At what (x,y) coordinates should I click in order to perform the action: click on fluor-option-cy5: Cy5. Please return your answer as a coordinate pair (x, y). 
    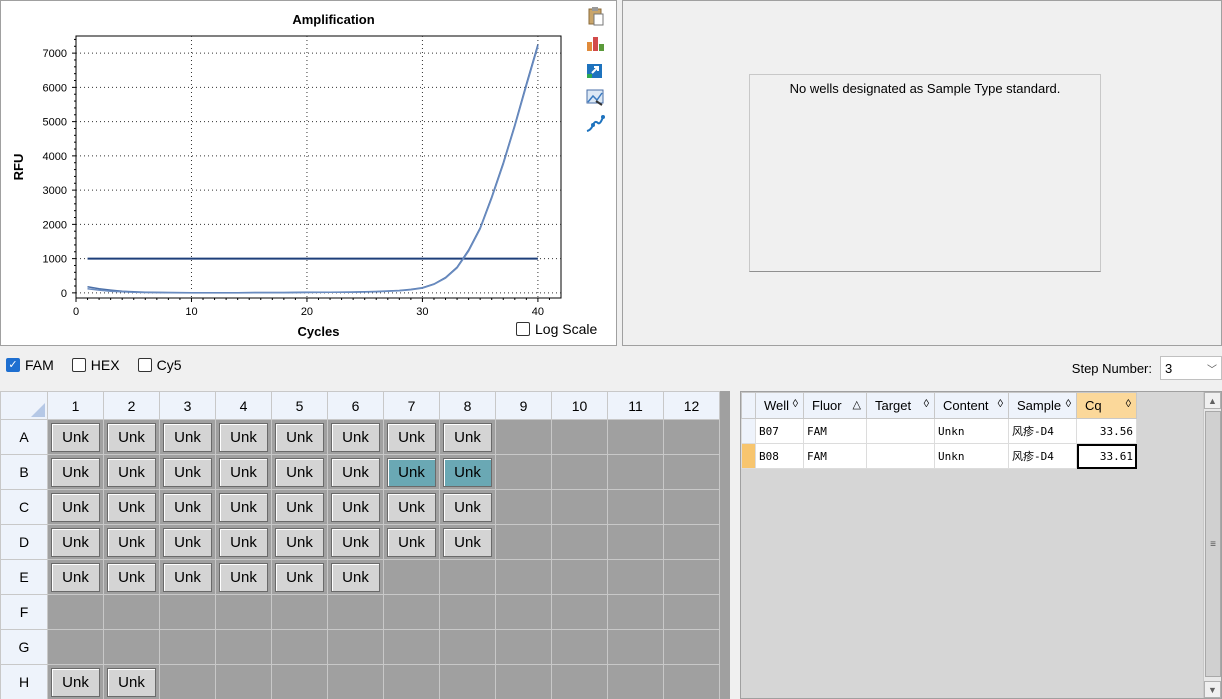
    Looking at the image, I should click on (159, 365).